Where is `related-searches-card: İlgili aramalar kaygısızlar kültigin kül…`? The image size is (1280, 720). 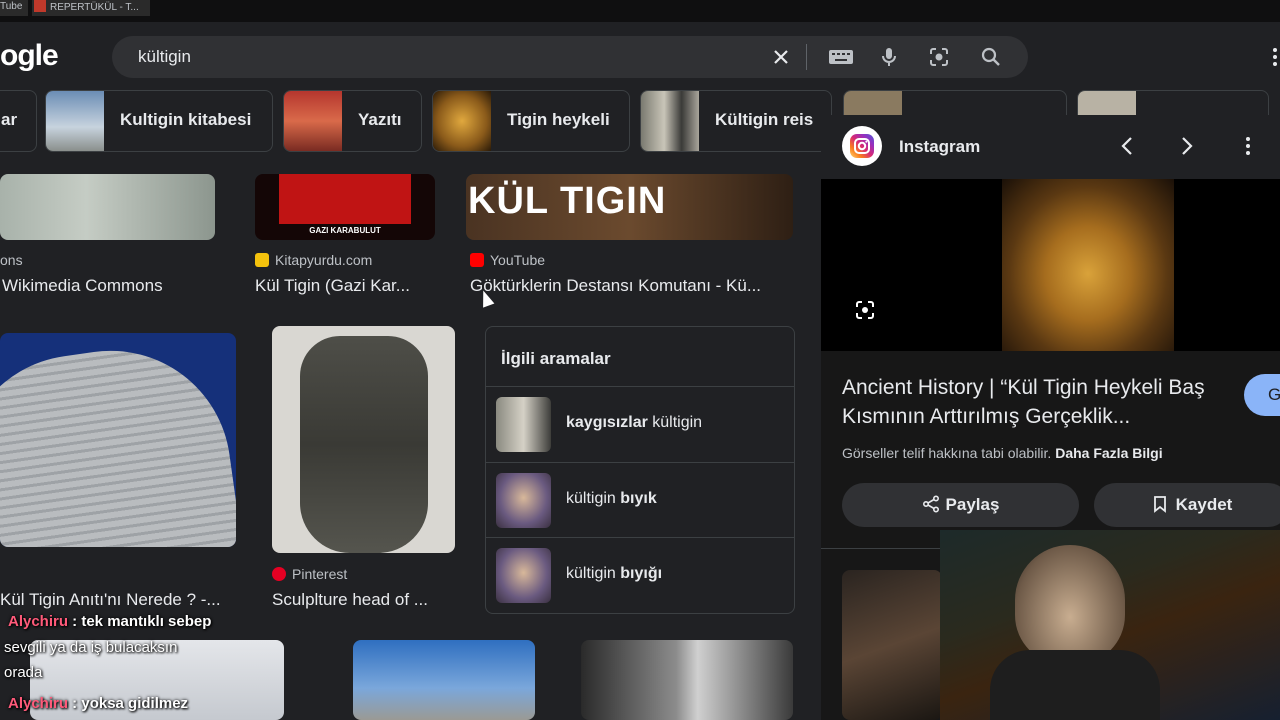
related-searches-card: İlgili aramalar kaygısızlar kültigin kül… is located at coordinates (640, 470).